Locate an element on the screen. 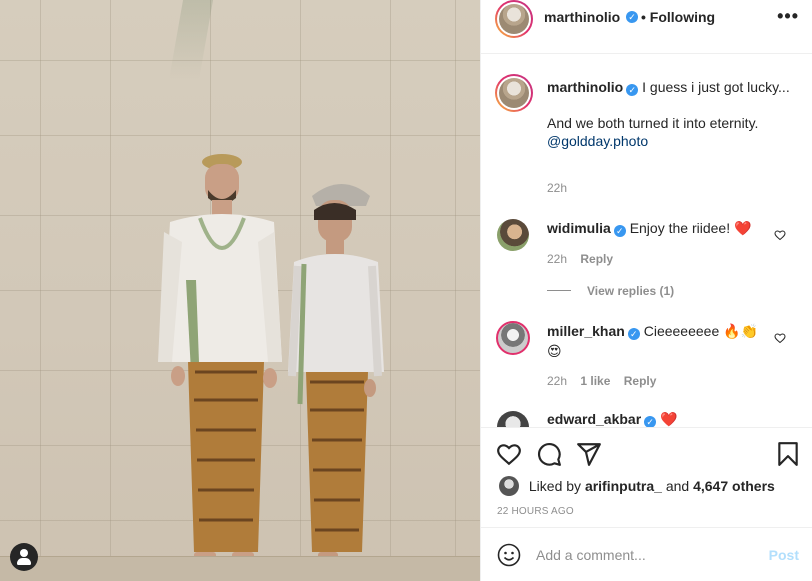 The height and width of the screenshot is (581, 812). caption-avatar is located at coordinates (514, 93).